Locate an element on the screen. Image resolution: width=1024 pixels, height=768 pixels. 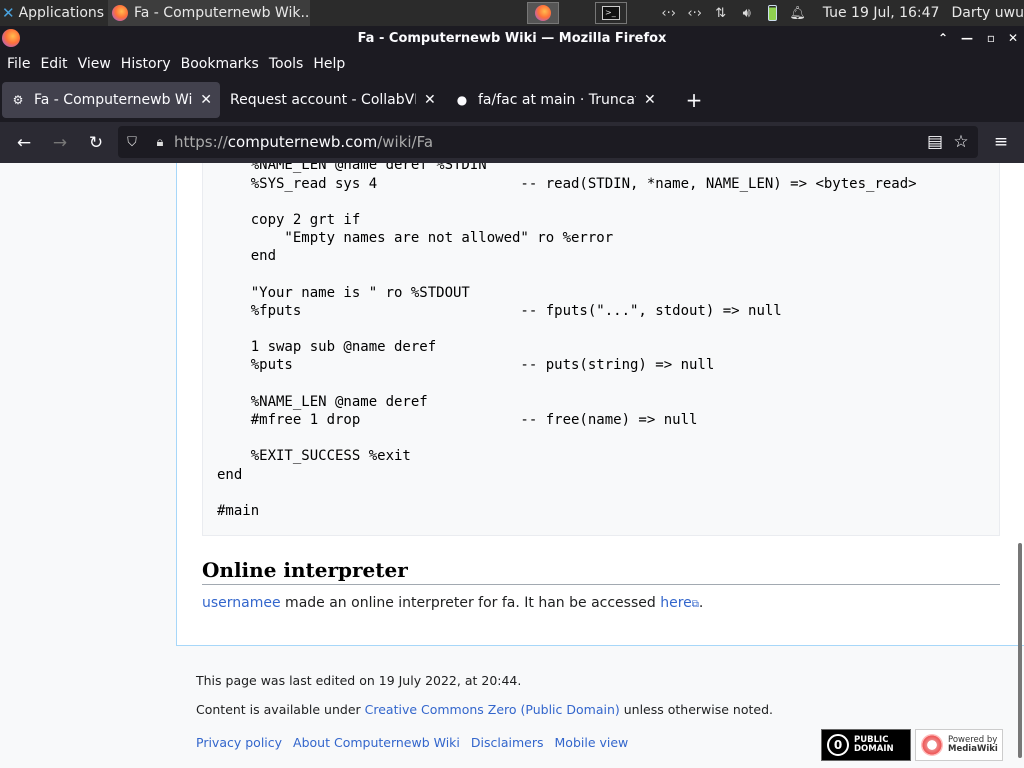
external-link-icon: ⧉ is located at coordinates (695, 604).